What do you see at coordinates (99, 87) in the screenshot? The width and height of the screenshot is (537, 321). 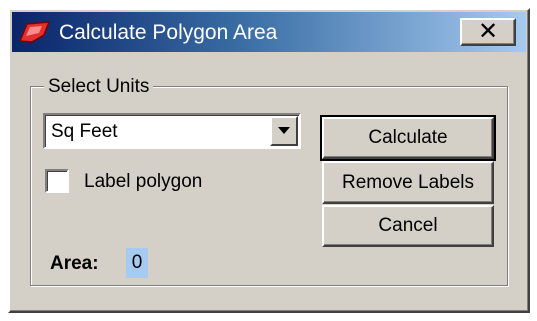 I see `select-units-label: Select Units` at bounding box center [99, 87].